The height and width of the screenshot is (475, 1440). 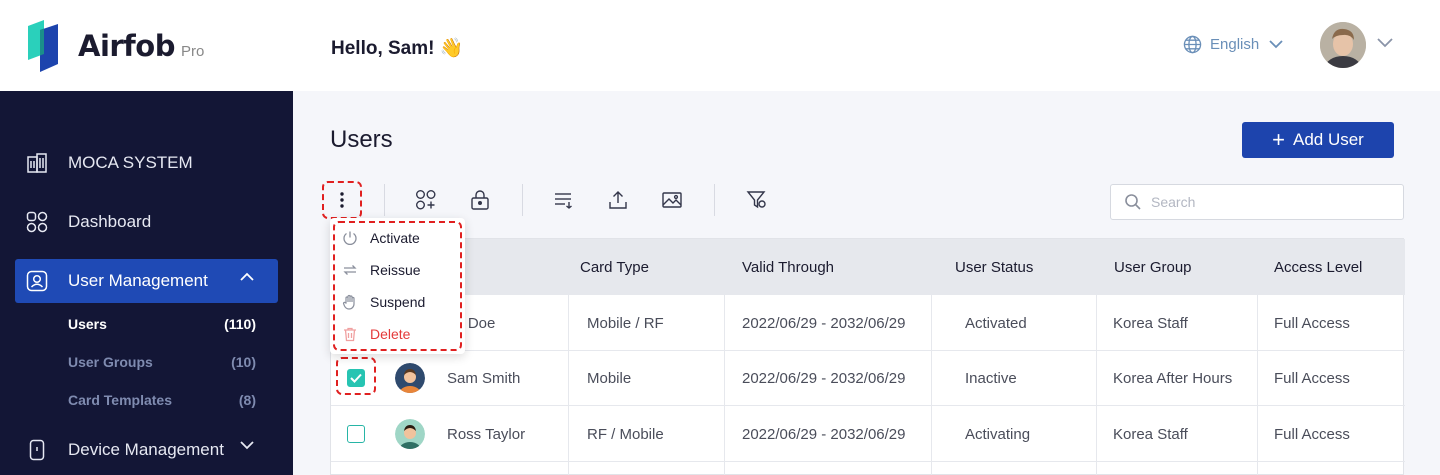 What do you see at coordinates (361, 139) in the screenshot?
I see `page-title: Users` at bounding box center [361, 139].